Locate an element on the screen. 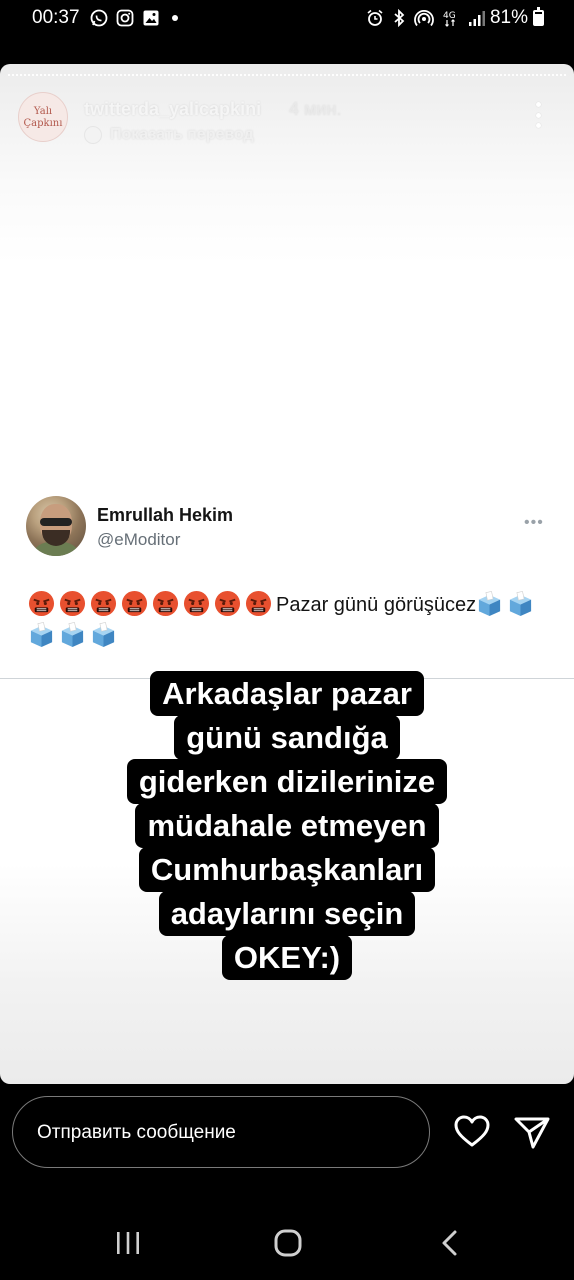 This screenshot has height=1280, width=574. caption-line: müdahale etmeyen is located at coordinates (287, 825).